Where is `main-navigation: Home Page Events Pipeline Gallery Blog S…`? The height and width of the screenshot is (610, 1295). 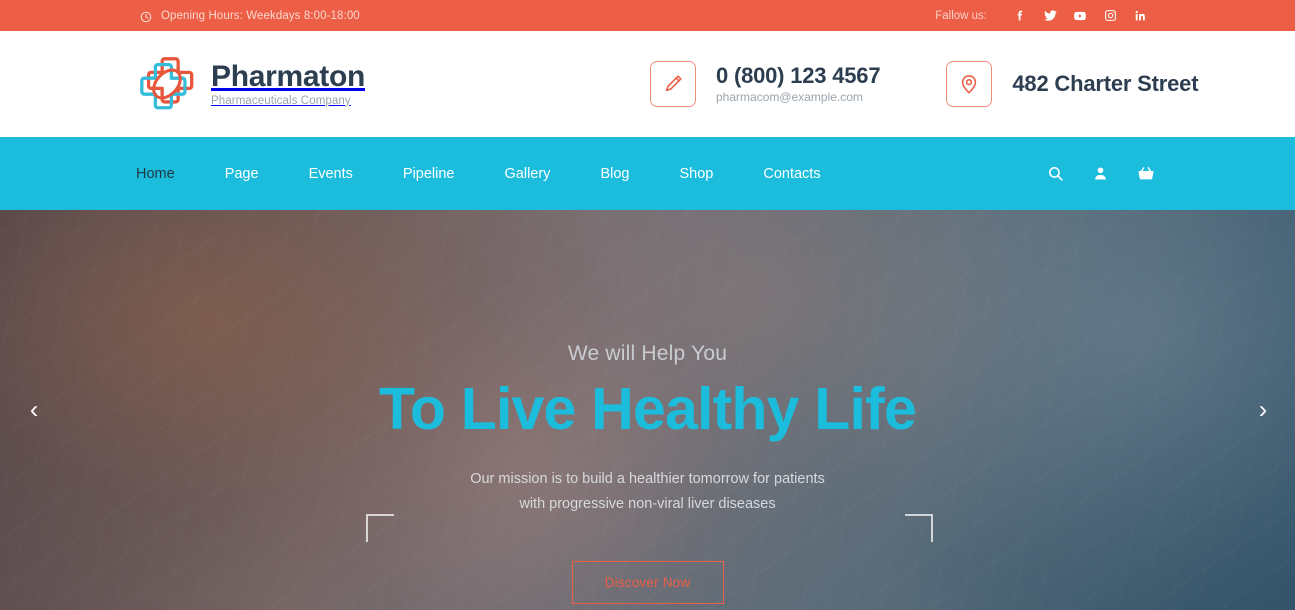 main-navigation: Home Page Events Pipeline Gallery Blog S… is located at coordinates (647, 173).